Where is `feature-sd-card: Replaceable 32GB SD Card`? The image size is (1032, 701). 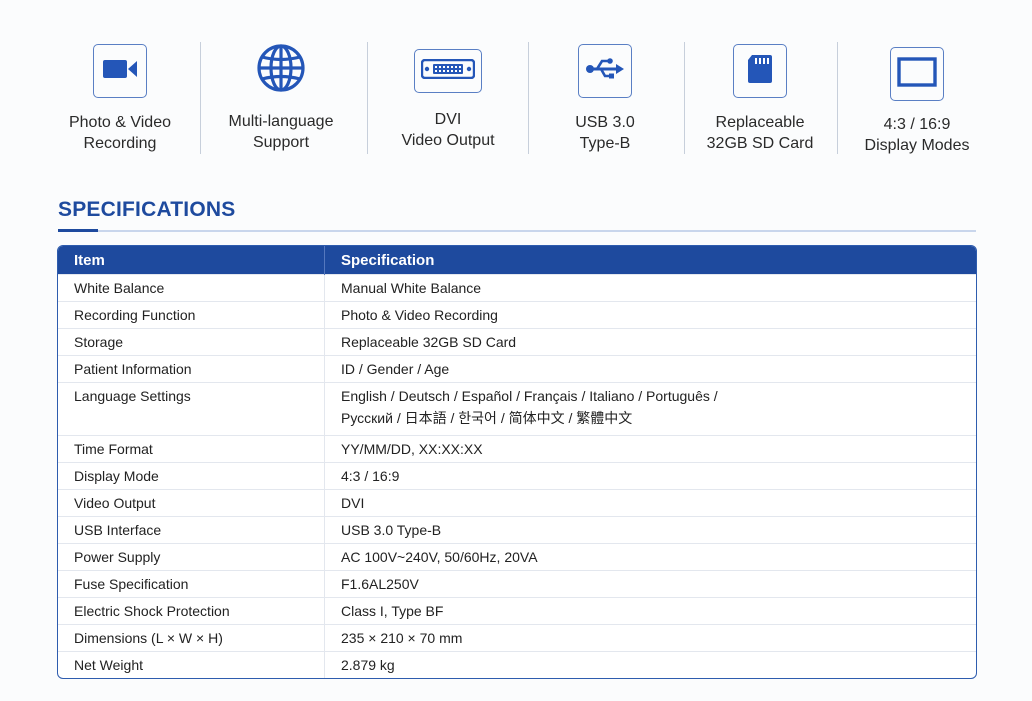 feature-sd-card: Replaceable 32GB SD Card is located at coordinates (760, 98).